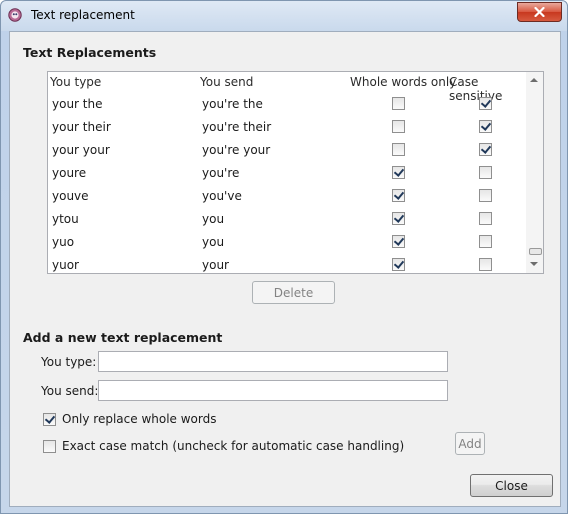 Image resolution: width=568 pixels, height=514 pixels. I want to click on cell-you-type: youve, so click(70, 196).